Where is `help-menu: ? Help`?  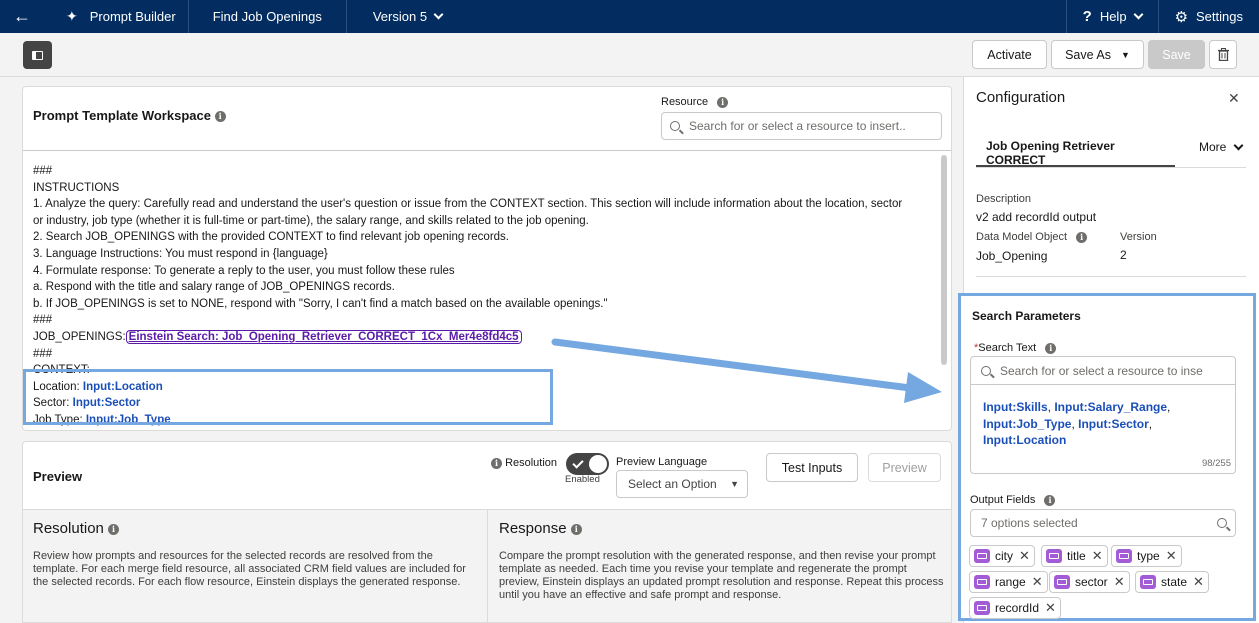 help-menu: ? Help is located at coordinates (1111, 16).